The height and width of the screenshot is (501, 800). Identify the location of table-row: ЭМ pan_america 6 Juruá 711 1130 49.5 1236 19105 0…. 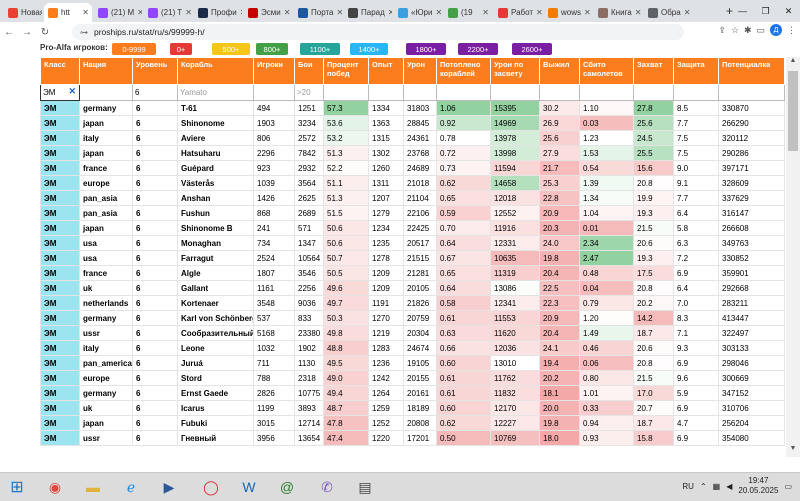
(412, 363).